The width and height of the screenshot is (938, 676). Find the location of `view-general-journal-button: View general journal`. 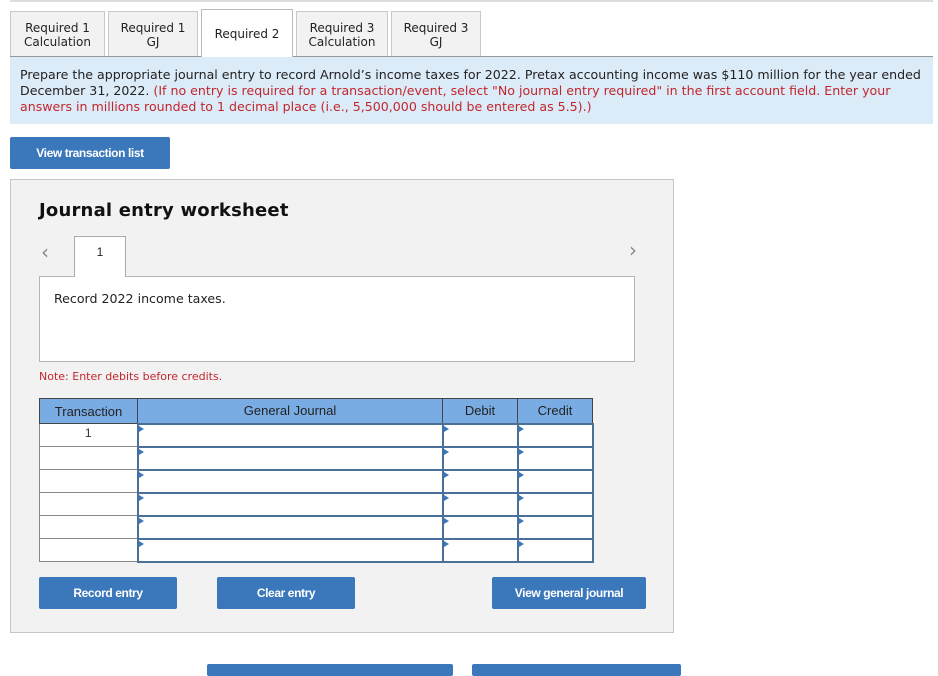

view-general-journal-button: View general journal is located at coordinates (569, 593).